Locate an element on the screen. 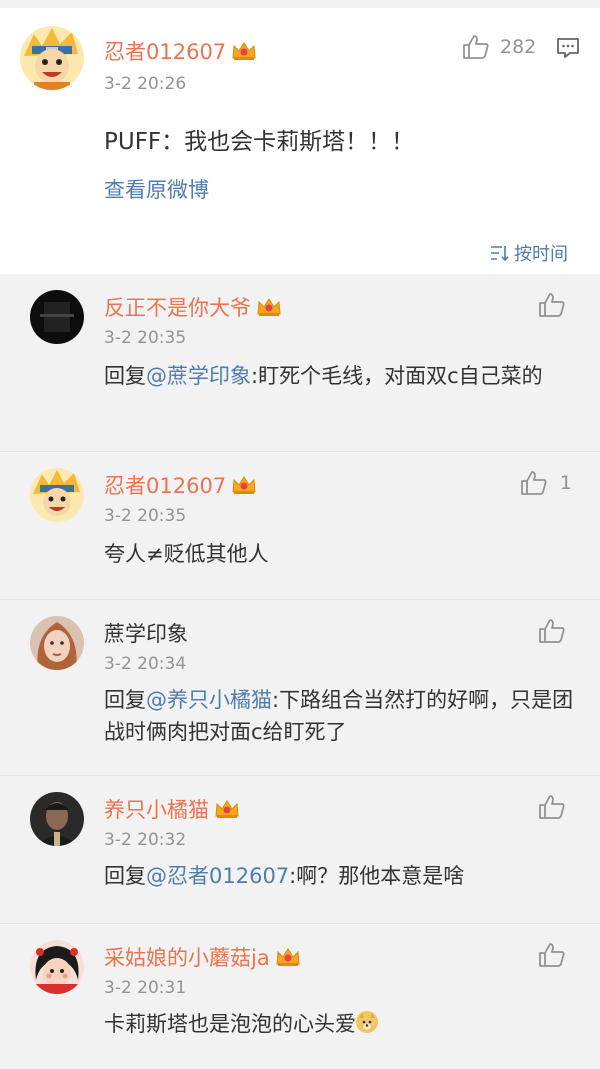 Image resolution: width=600 pixels, height=1069 pixels. sort-icon is located at coordinates (500, 254).